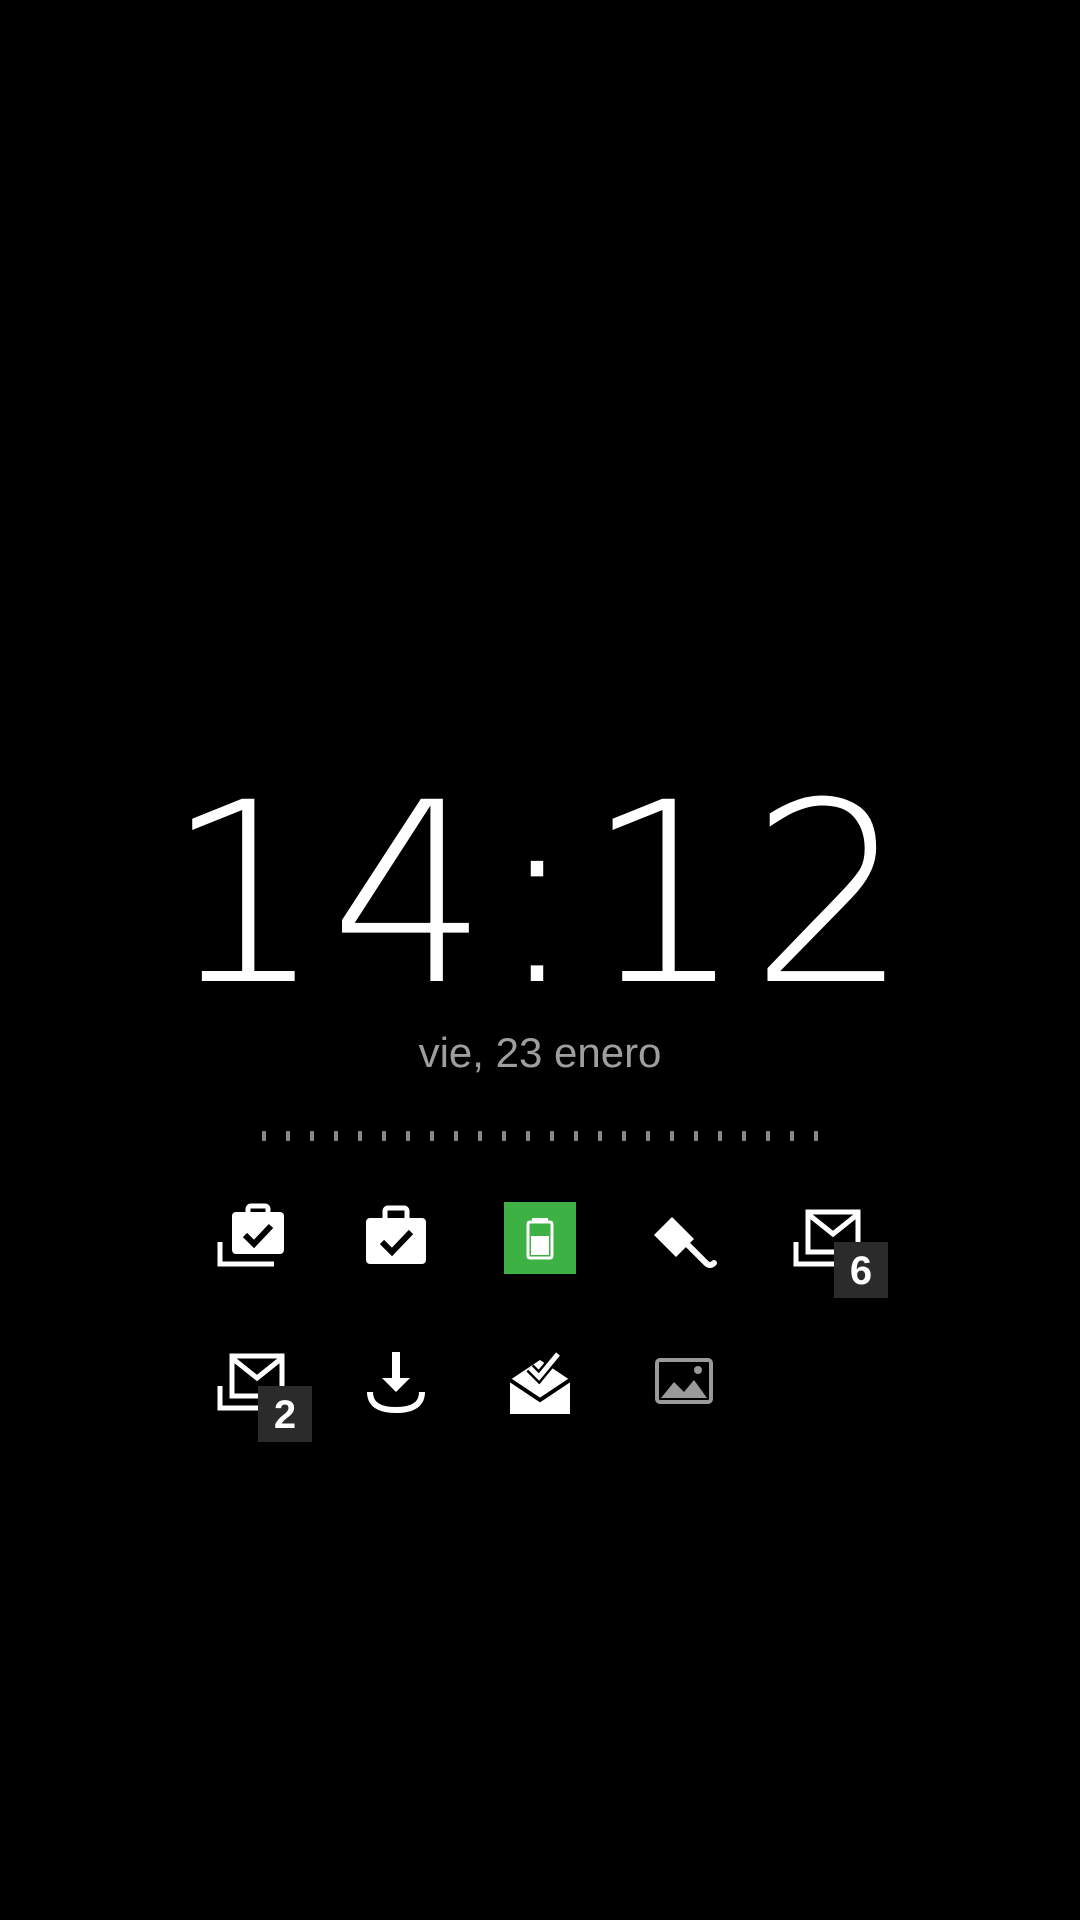  I want to click on paint-brush-icon, so click(685, 1242).